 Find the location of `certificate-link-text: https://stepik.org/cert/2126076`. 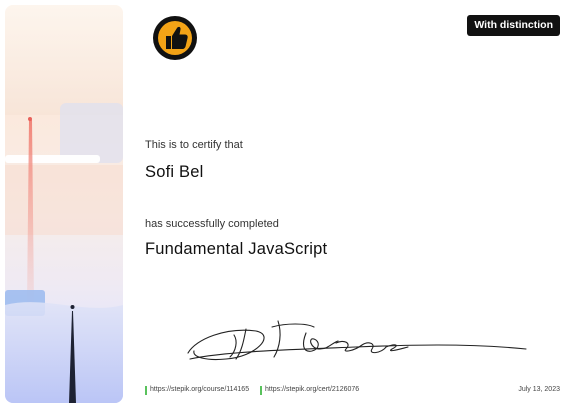

certificate-link-text: https://stepik.org/cert/2126076 is located at coordinates (312, 389).